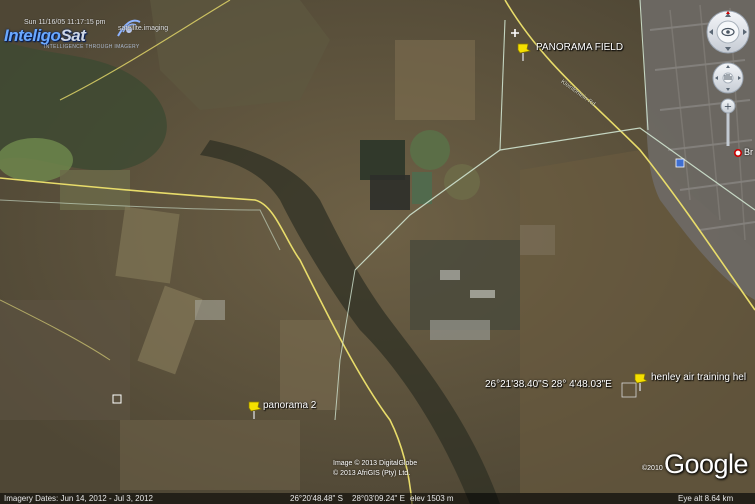  What do you see at coordinates (73, 35) in the screenshot?
I see `logo-name-part2: Sat` at bounding box center [73, 35].